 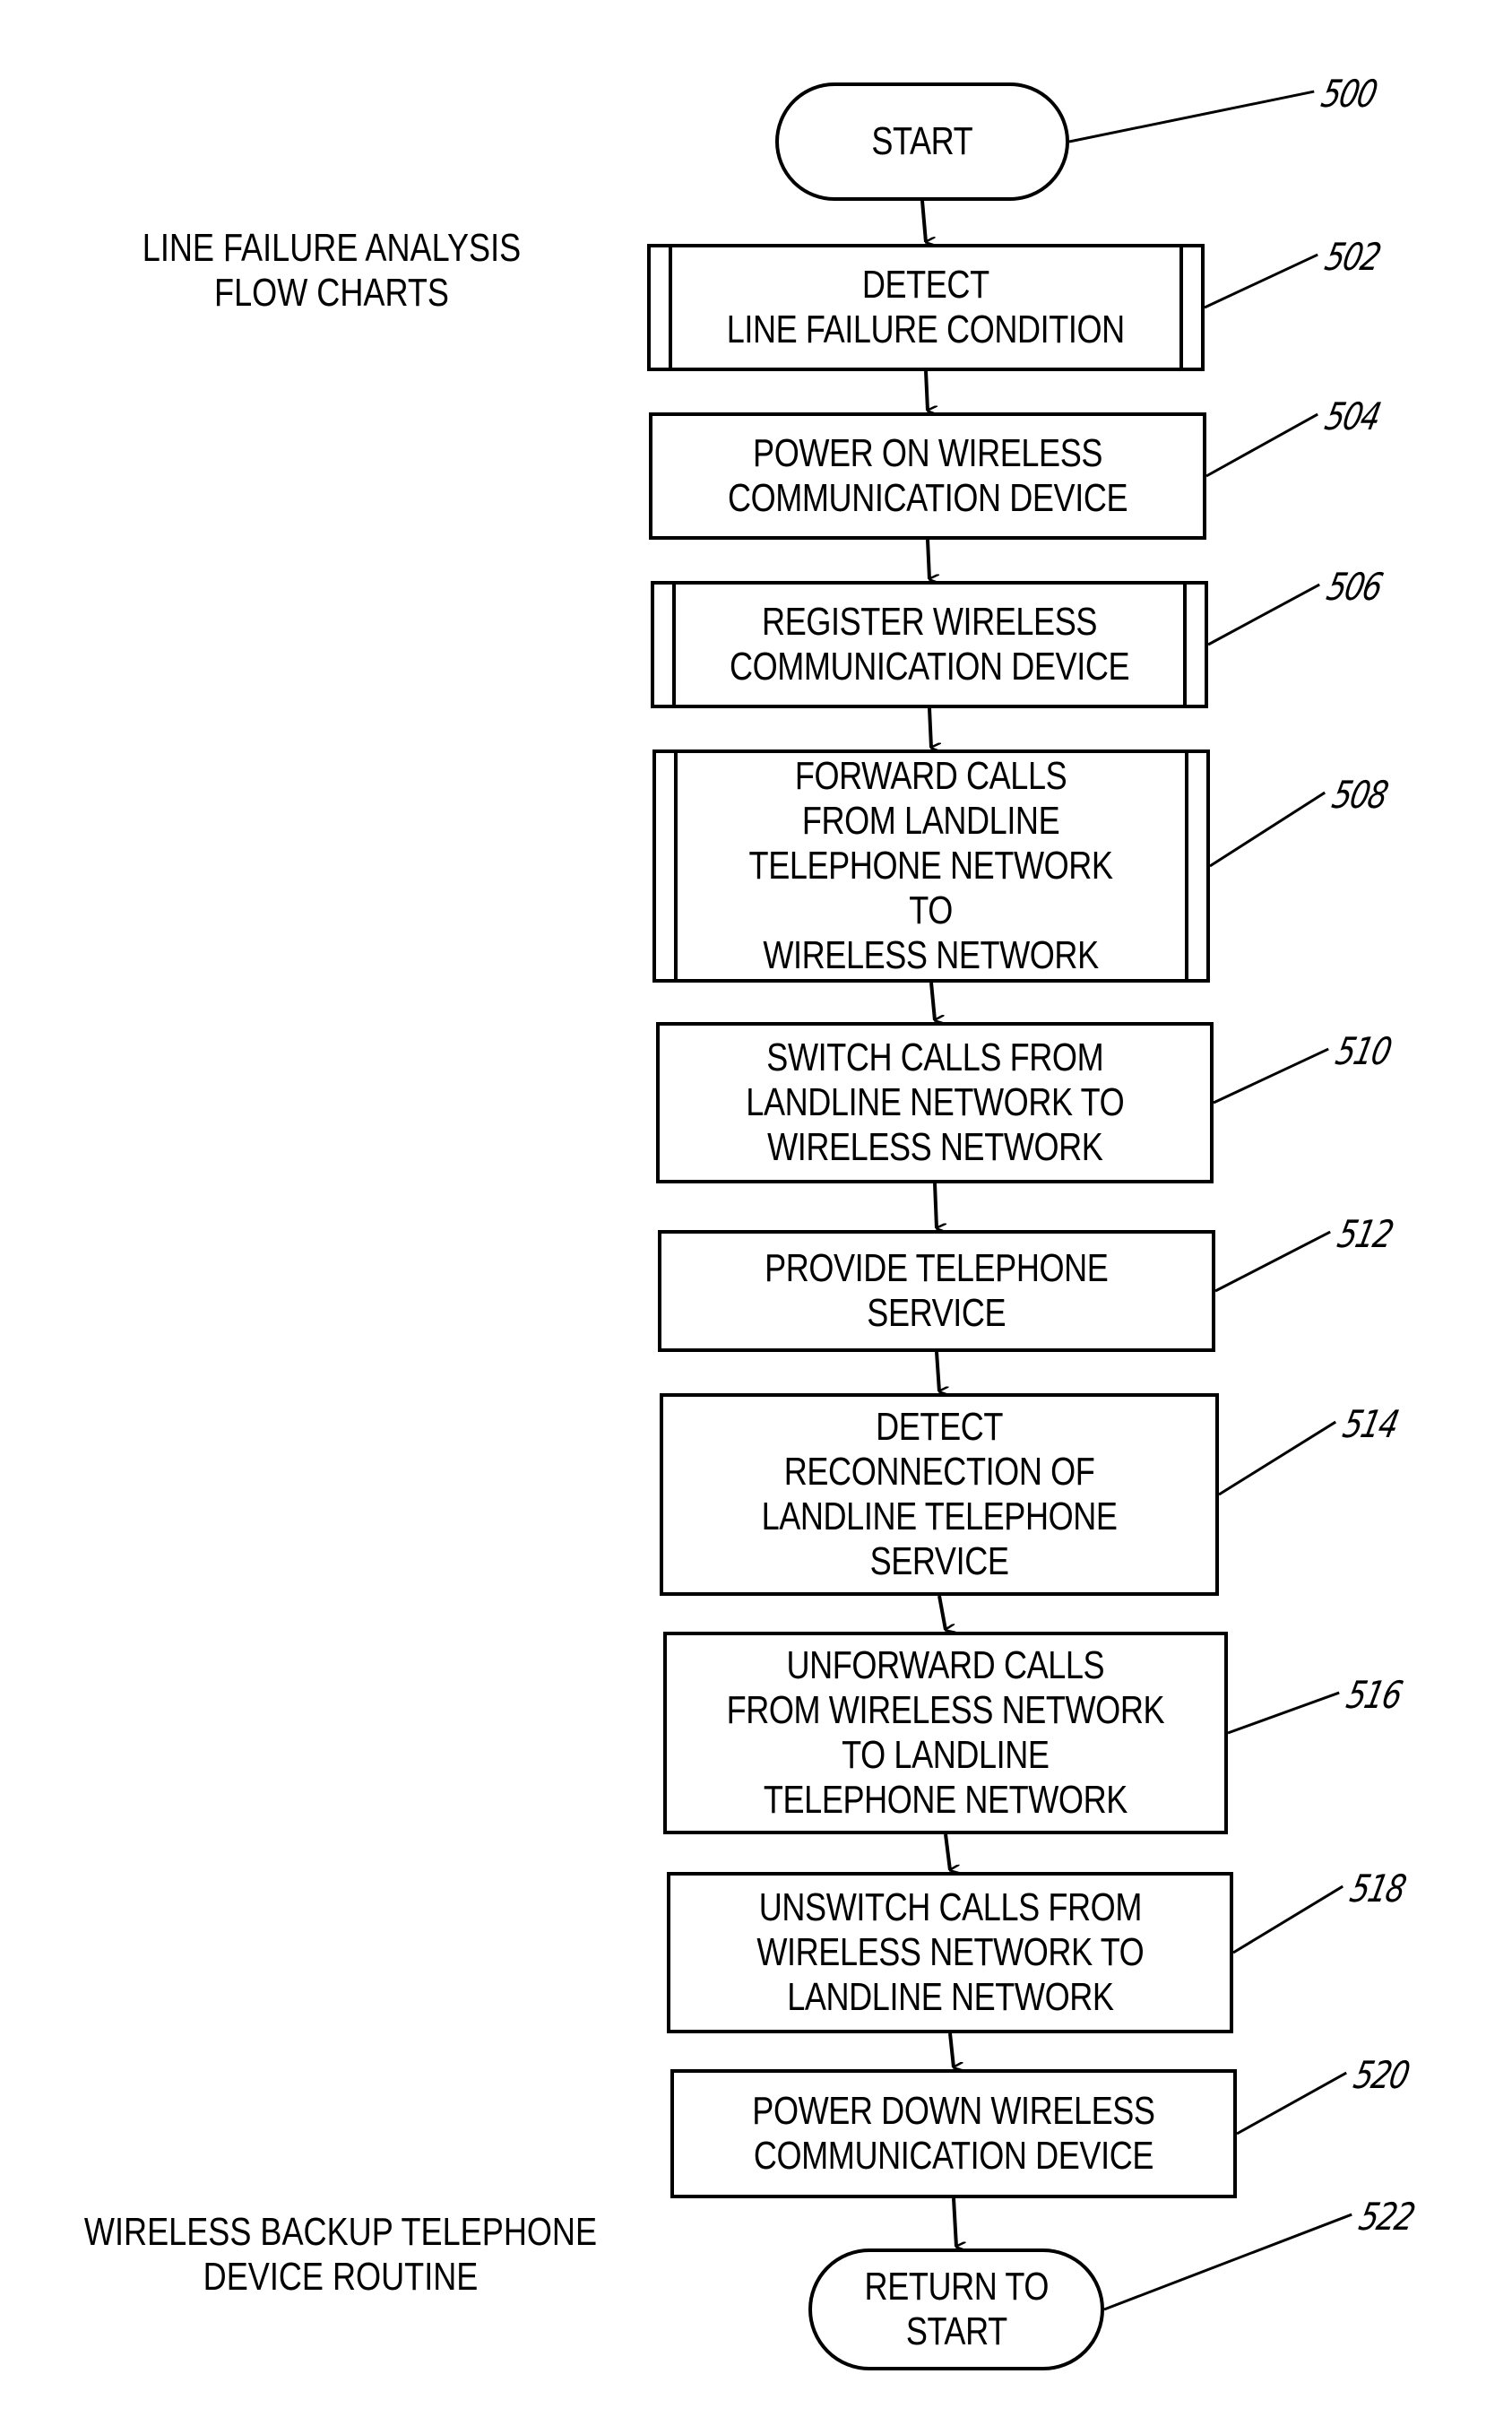 I want to click on ref-502: 502, so click(x=1352, y=257).